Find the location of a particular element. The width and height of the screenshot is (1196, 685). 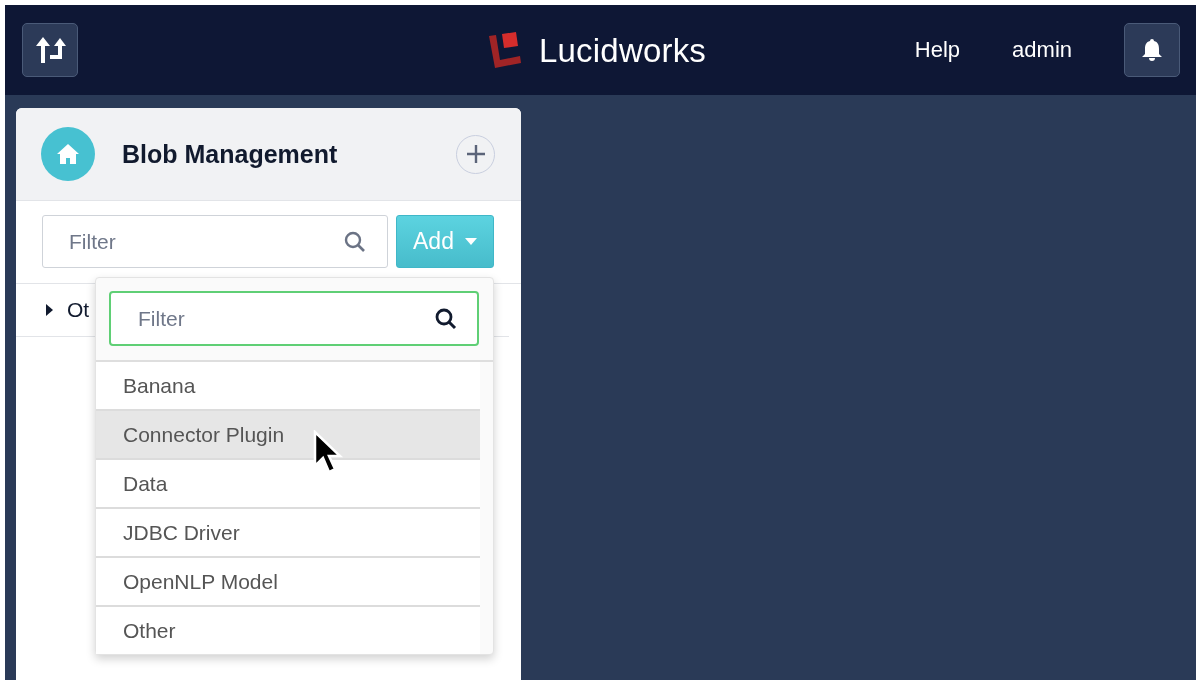

plus-icon is located at coordinates (475, 154).